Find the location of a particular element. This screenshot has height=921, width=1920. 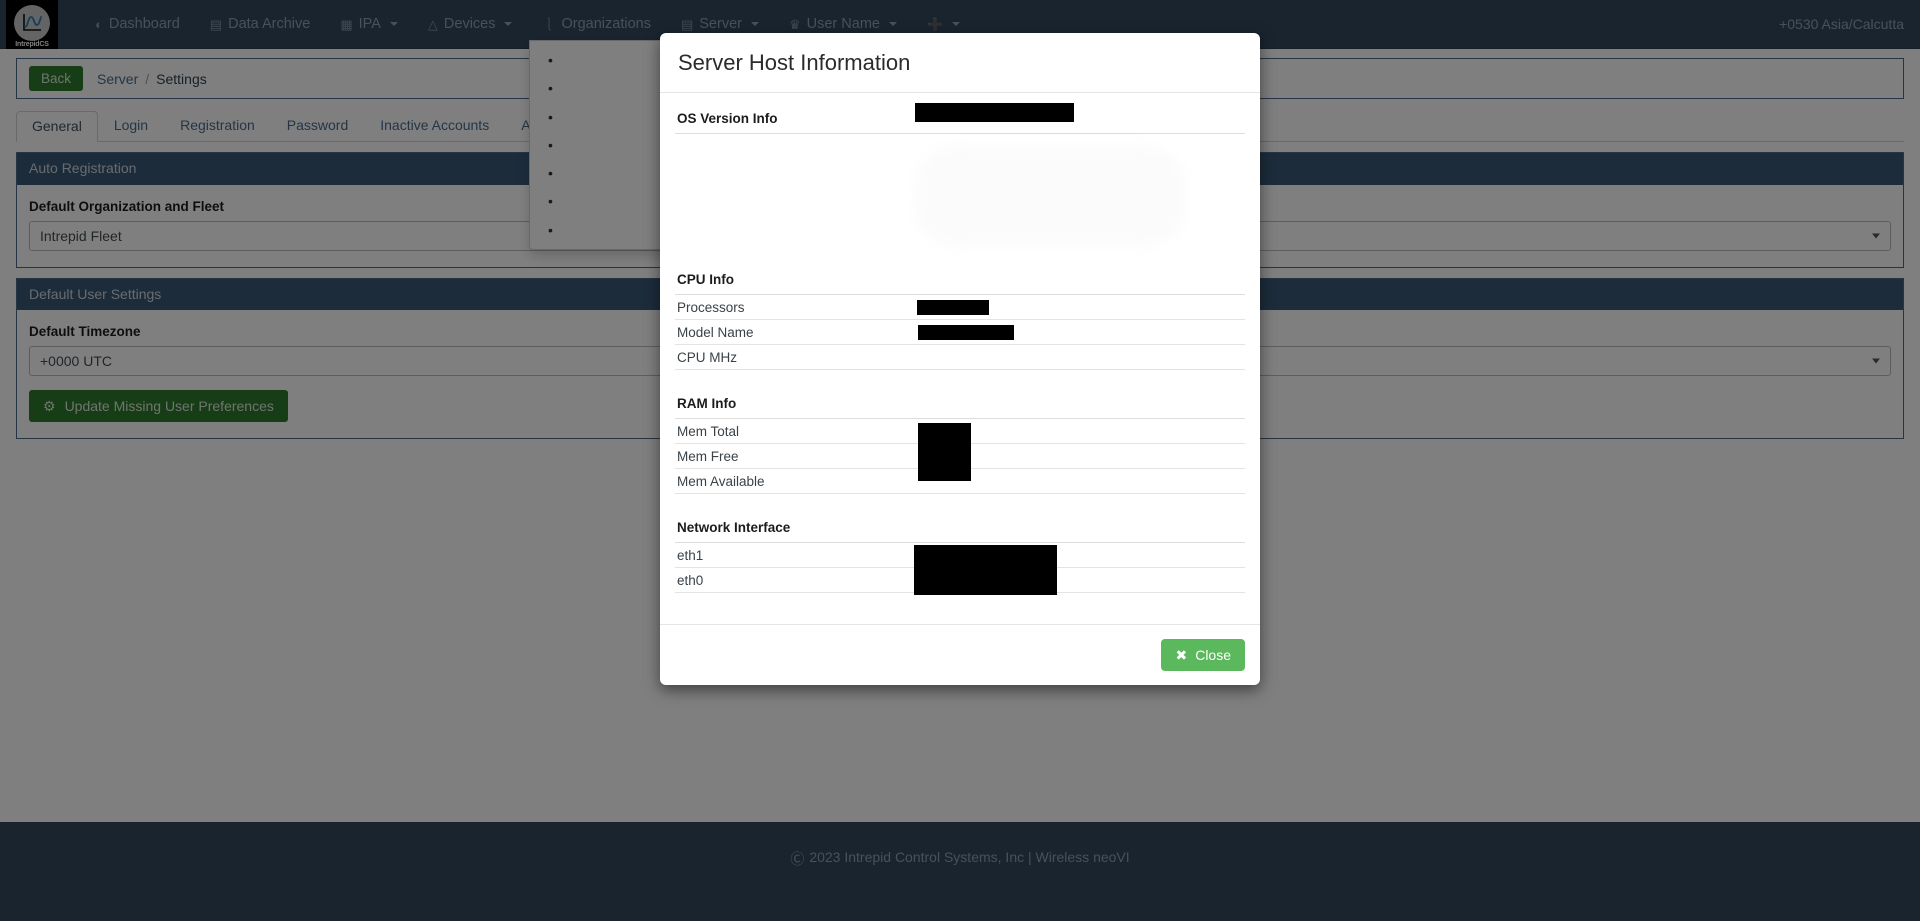

modal-footer: ✖ Close is located at coordinates (960, 654).